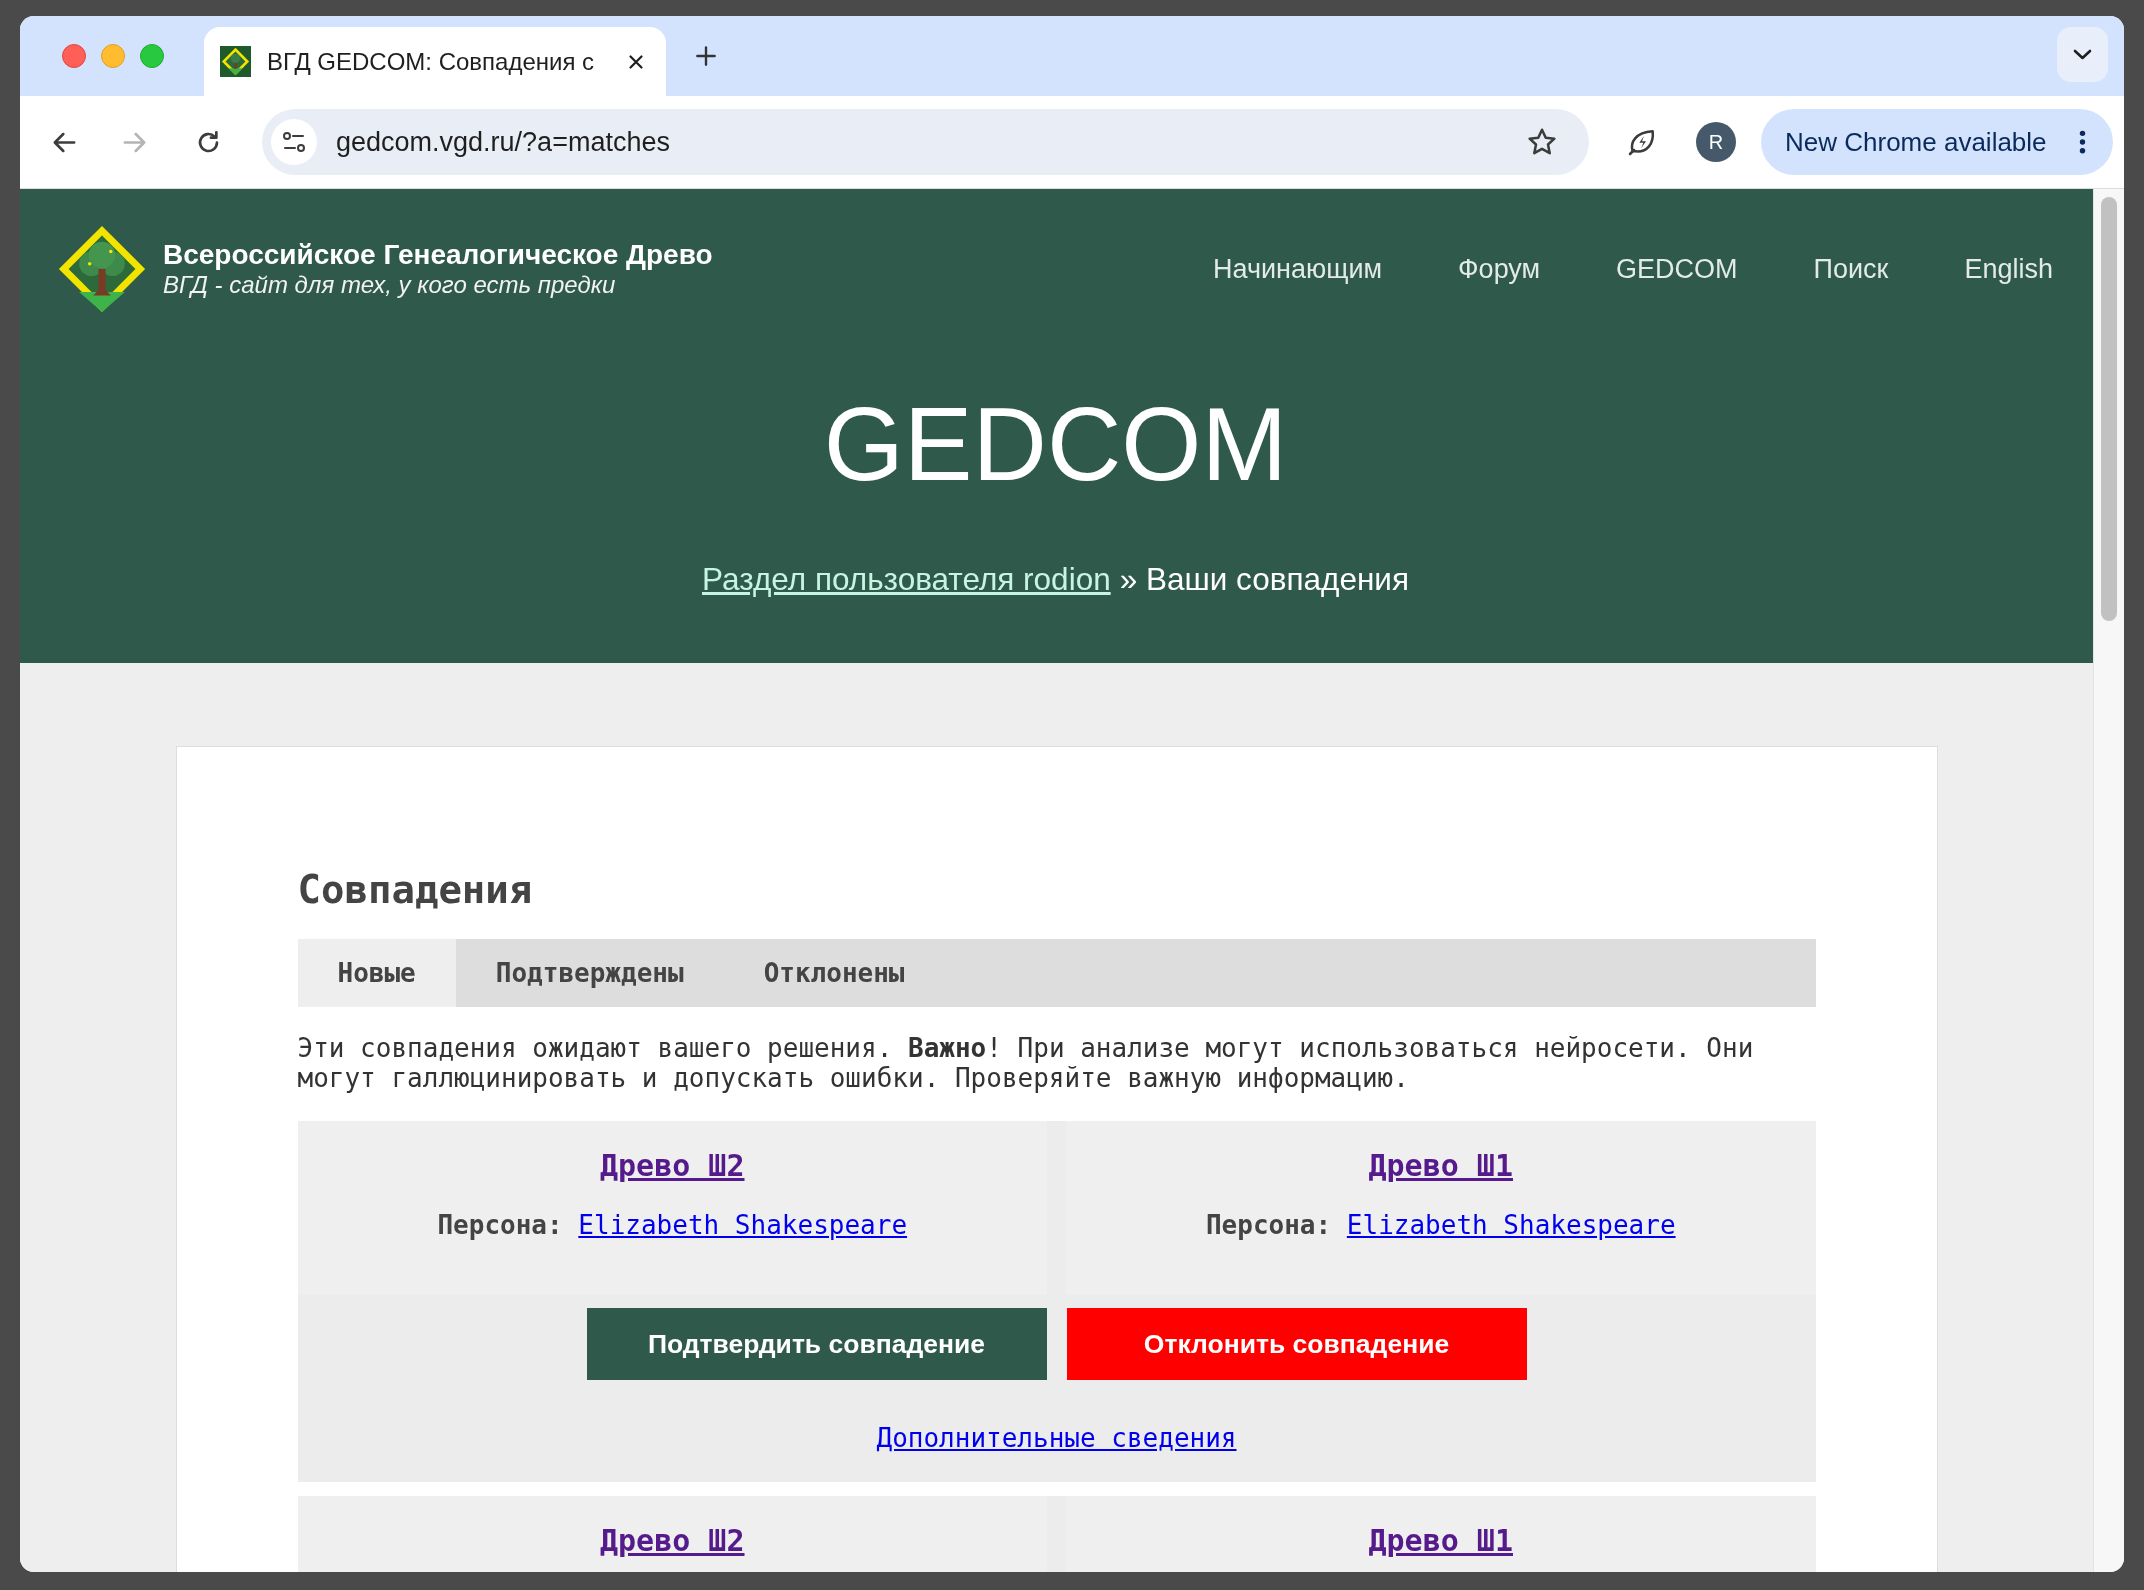  I want to click on confirm-button: Подтвердить совпадение, so click(816, 1344).